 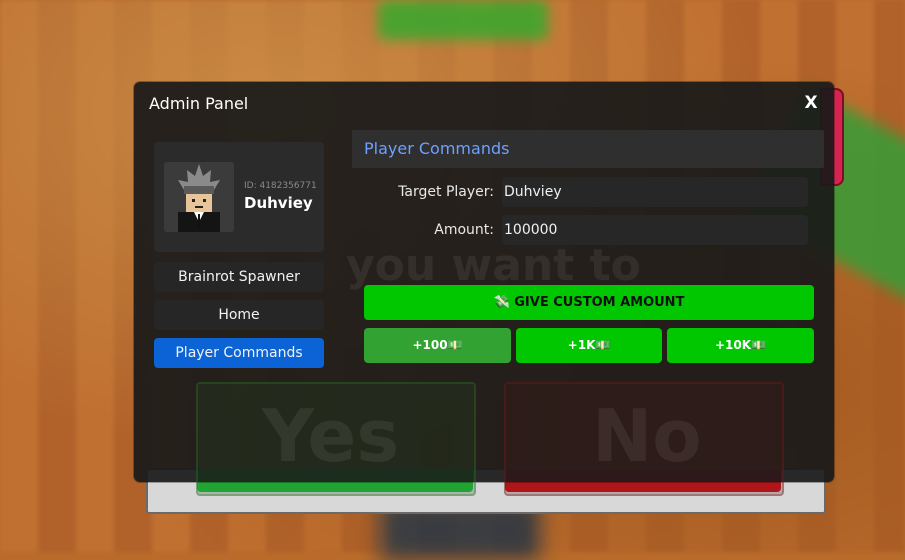 I want to click on avatar, so click(x=199, y=197).